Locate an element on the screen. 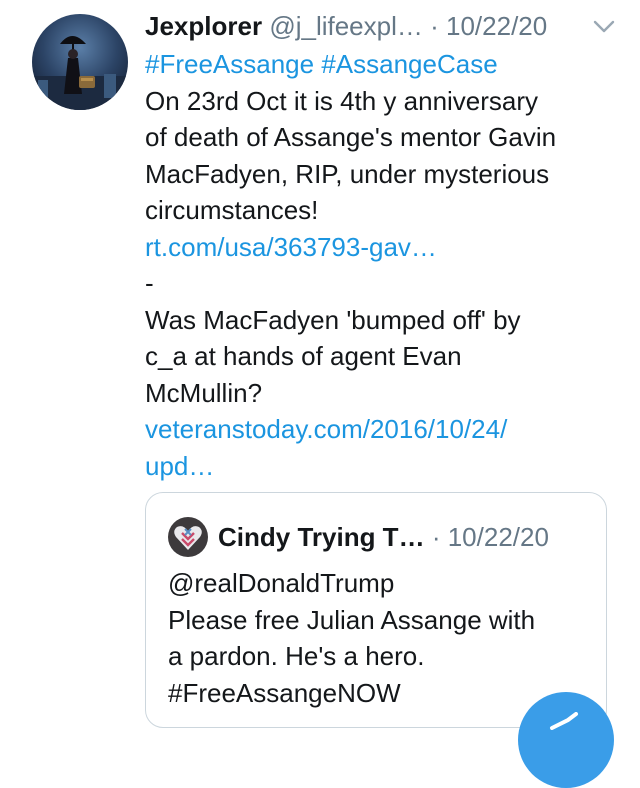 Image resolution: width=640 pixels, height=788 pixels. tweet-text-line: circumstances! is located at coordinates (232, 210).